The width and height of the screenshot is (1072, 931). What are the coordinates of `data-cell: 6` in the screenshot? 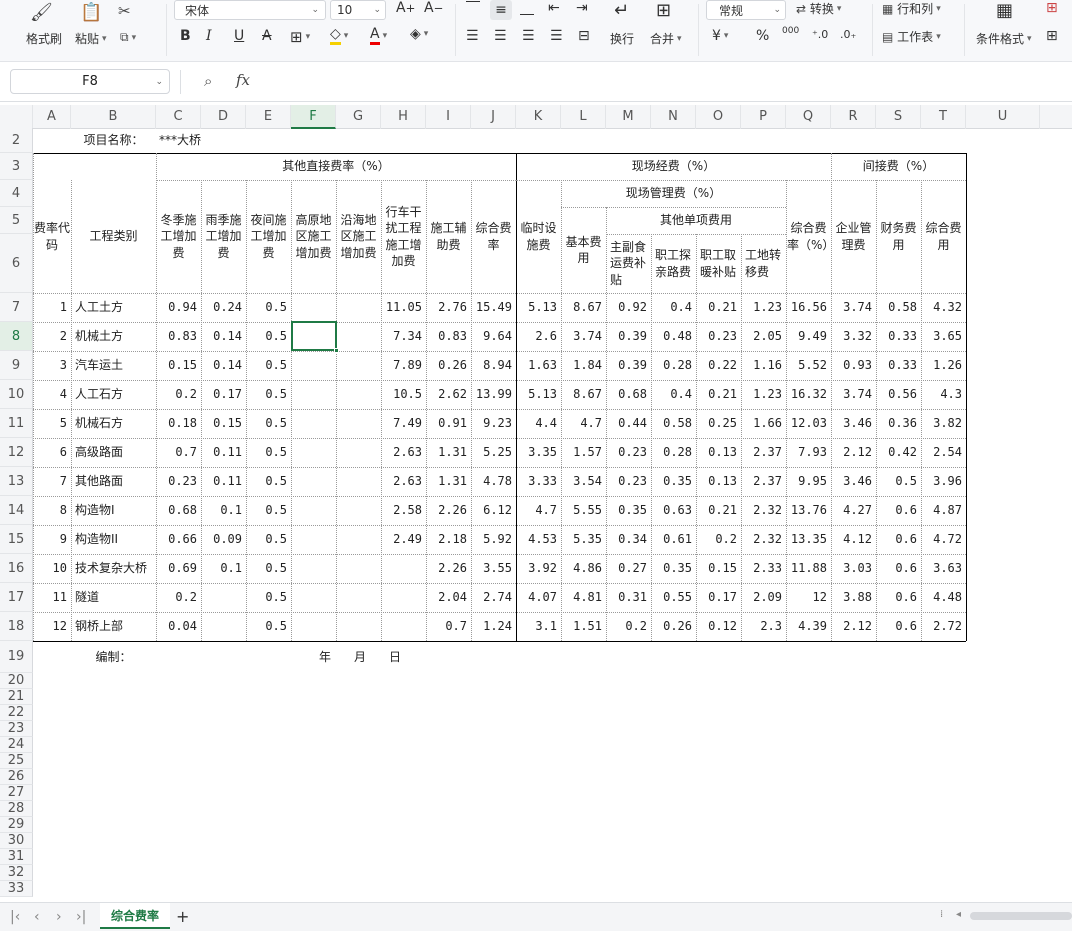 It's located at (52, 452).